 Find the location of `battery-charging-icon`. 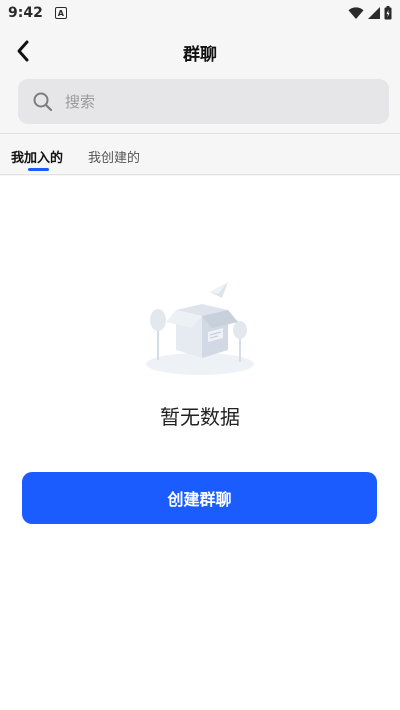

battery-charging-icon is located at coordinates (388, 13).